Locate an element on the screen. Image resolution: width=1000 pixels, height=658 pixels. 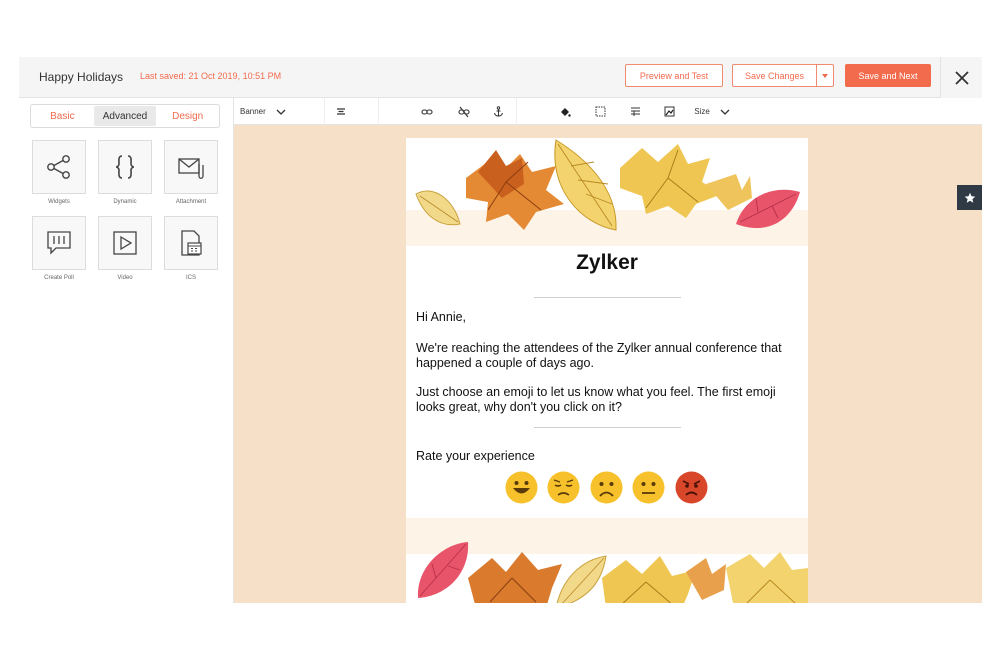
rate-experience-label: Rate your experience is located at coordinates (475, 456).